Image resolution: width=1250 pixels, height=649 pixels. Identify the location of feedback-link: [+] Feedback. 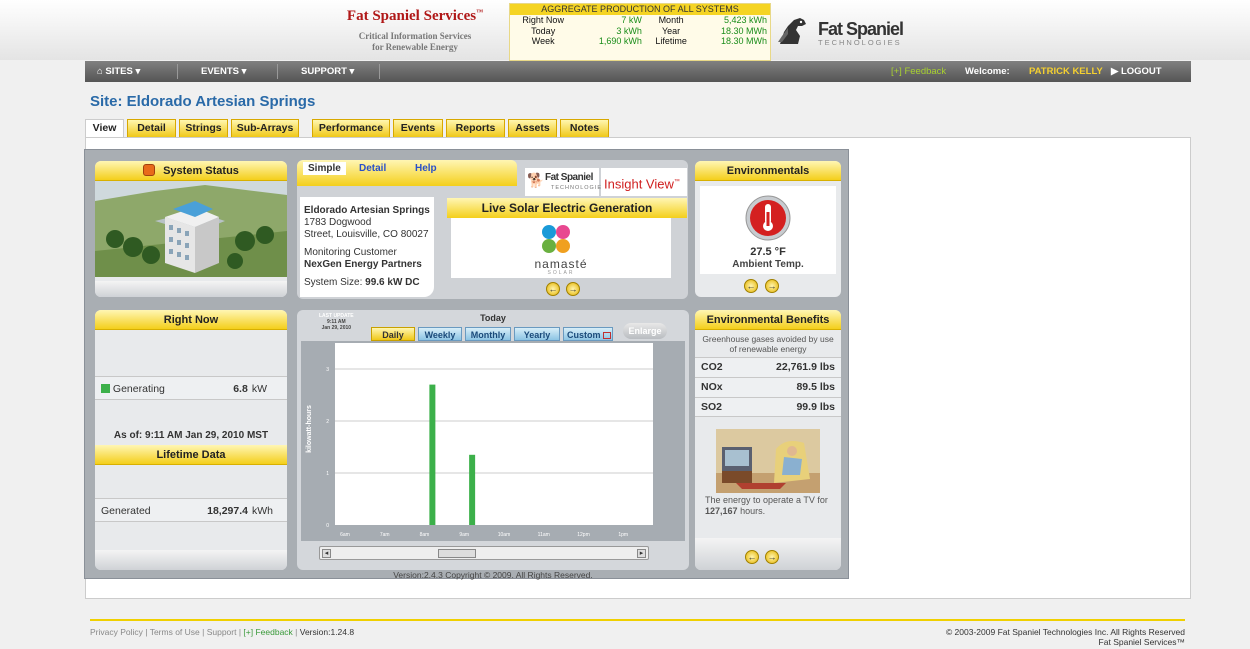
(918, 71).